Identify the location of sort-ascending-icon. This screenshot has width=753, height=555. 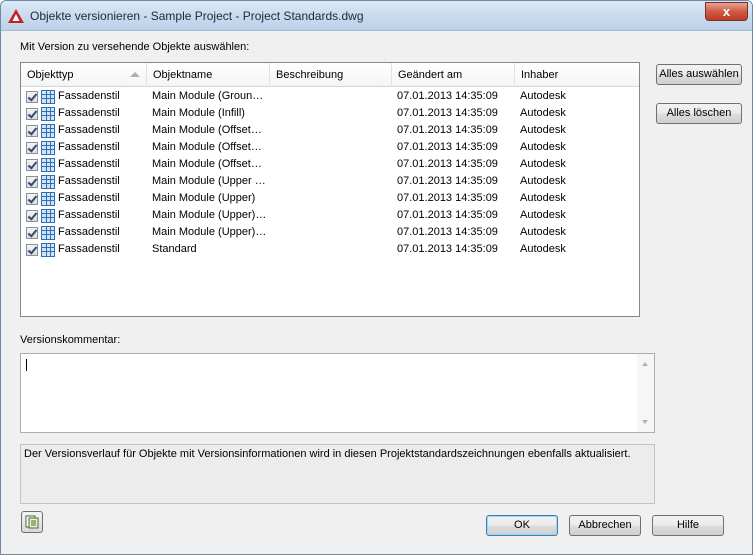
(135, 74).